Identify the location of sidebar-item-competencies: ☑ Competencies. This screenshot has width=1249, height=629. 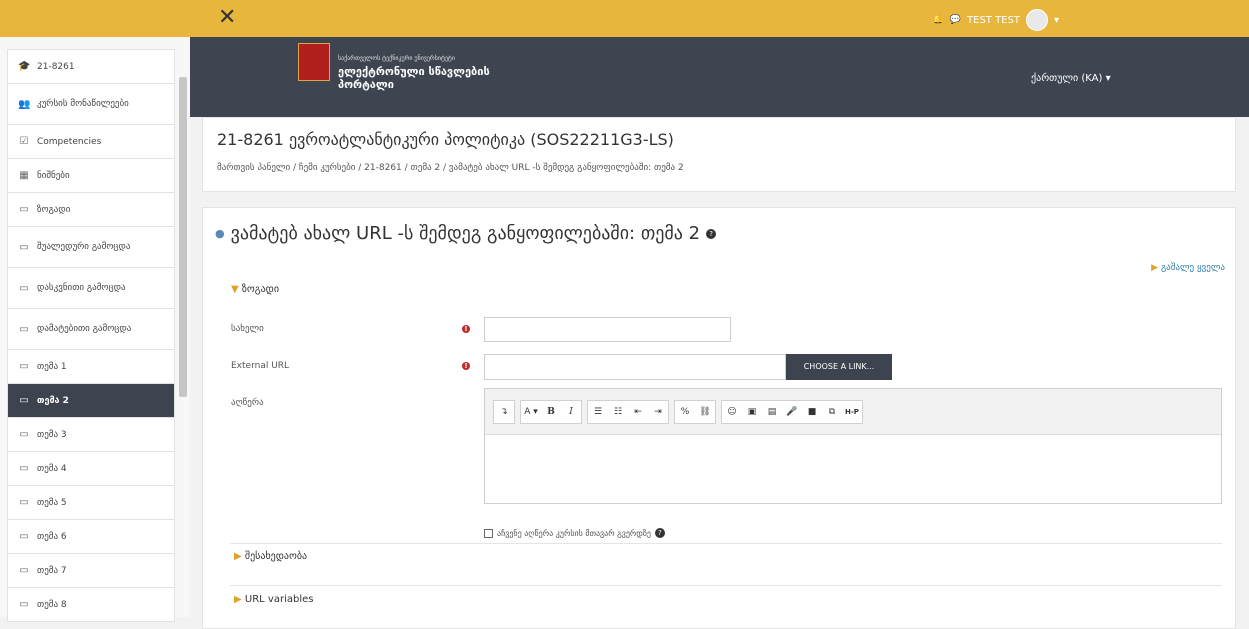
(91, 141).